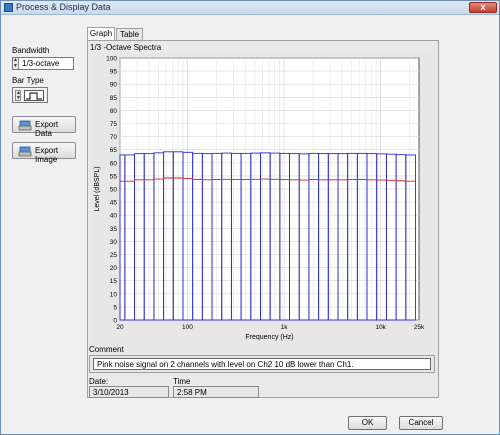 This screenshot has width=500, height=435. I want to click on close-button: x, so click(483, 7).